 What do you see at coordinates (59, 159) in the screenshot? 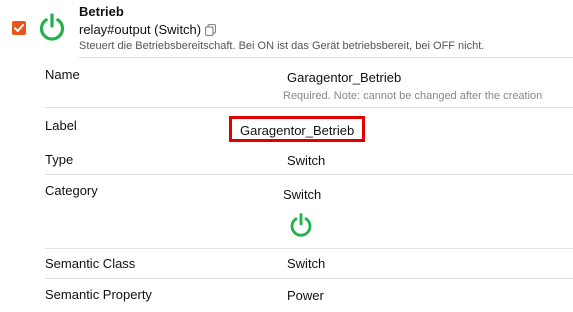
I see `type-key: Type` at bounding box center [59, 159].